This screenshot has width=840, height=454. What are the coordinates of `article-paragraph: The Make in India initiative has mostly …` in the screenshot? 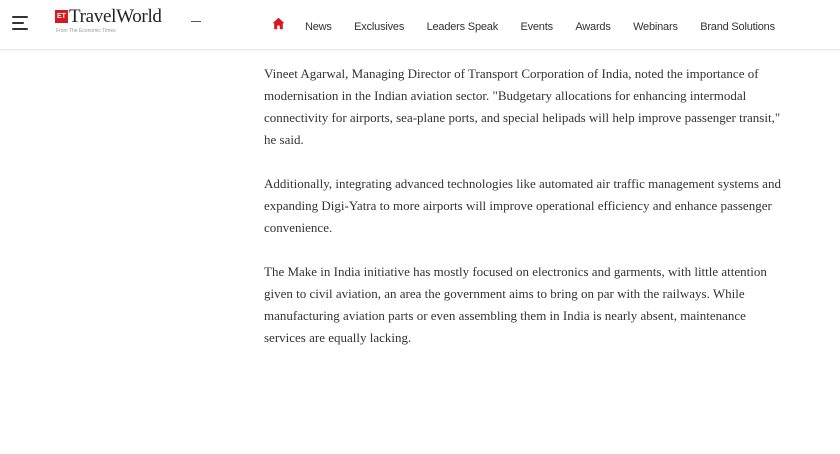 It's located at (515, 304).